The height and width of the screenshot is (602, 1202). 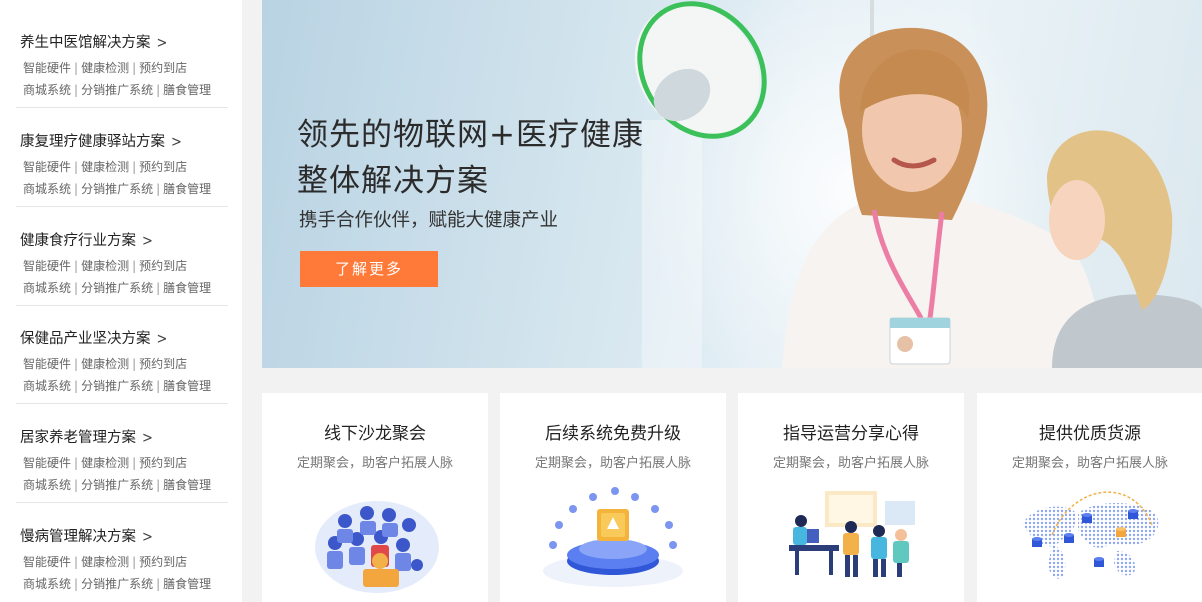 I want to click on feature-title: 线下沙龙聚会, so click(x=375, y=434).